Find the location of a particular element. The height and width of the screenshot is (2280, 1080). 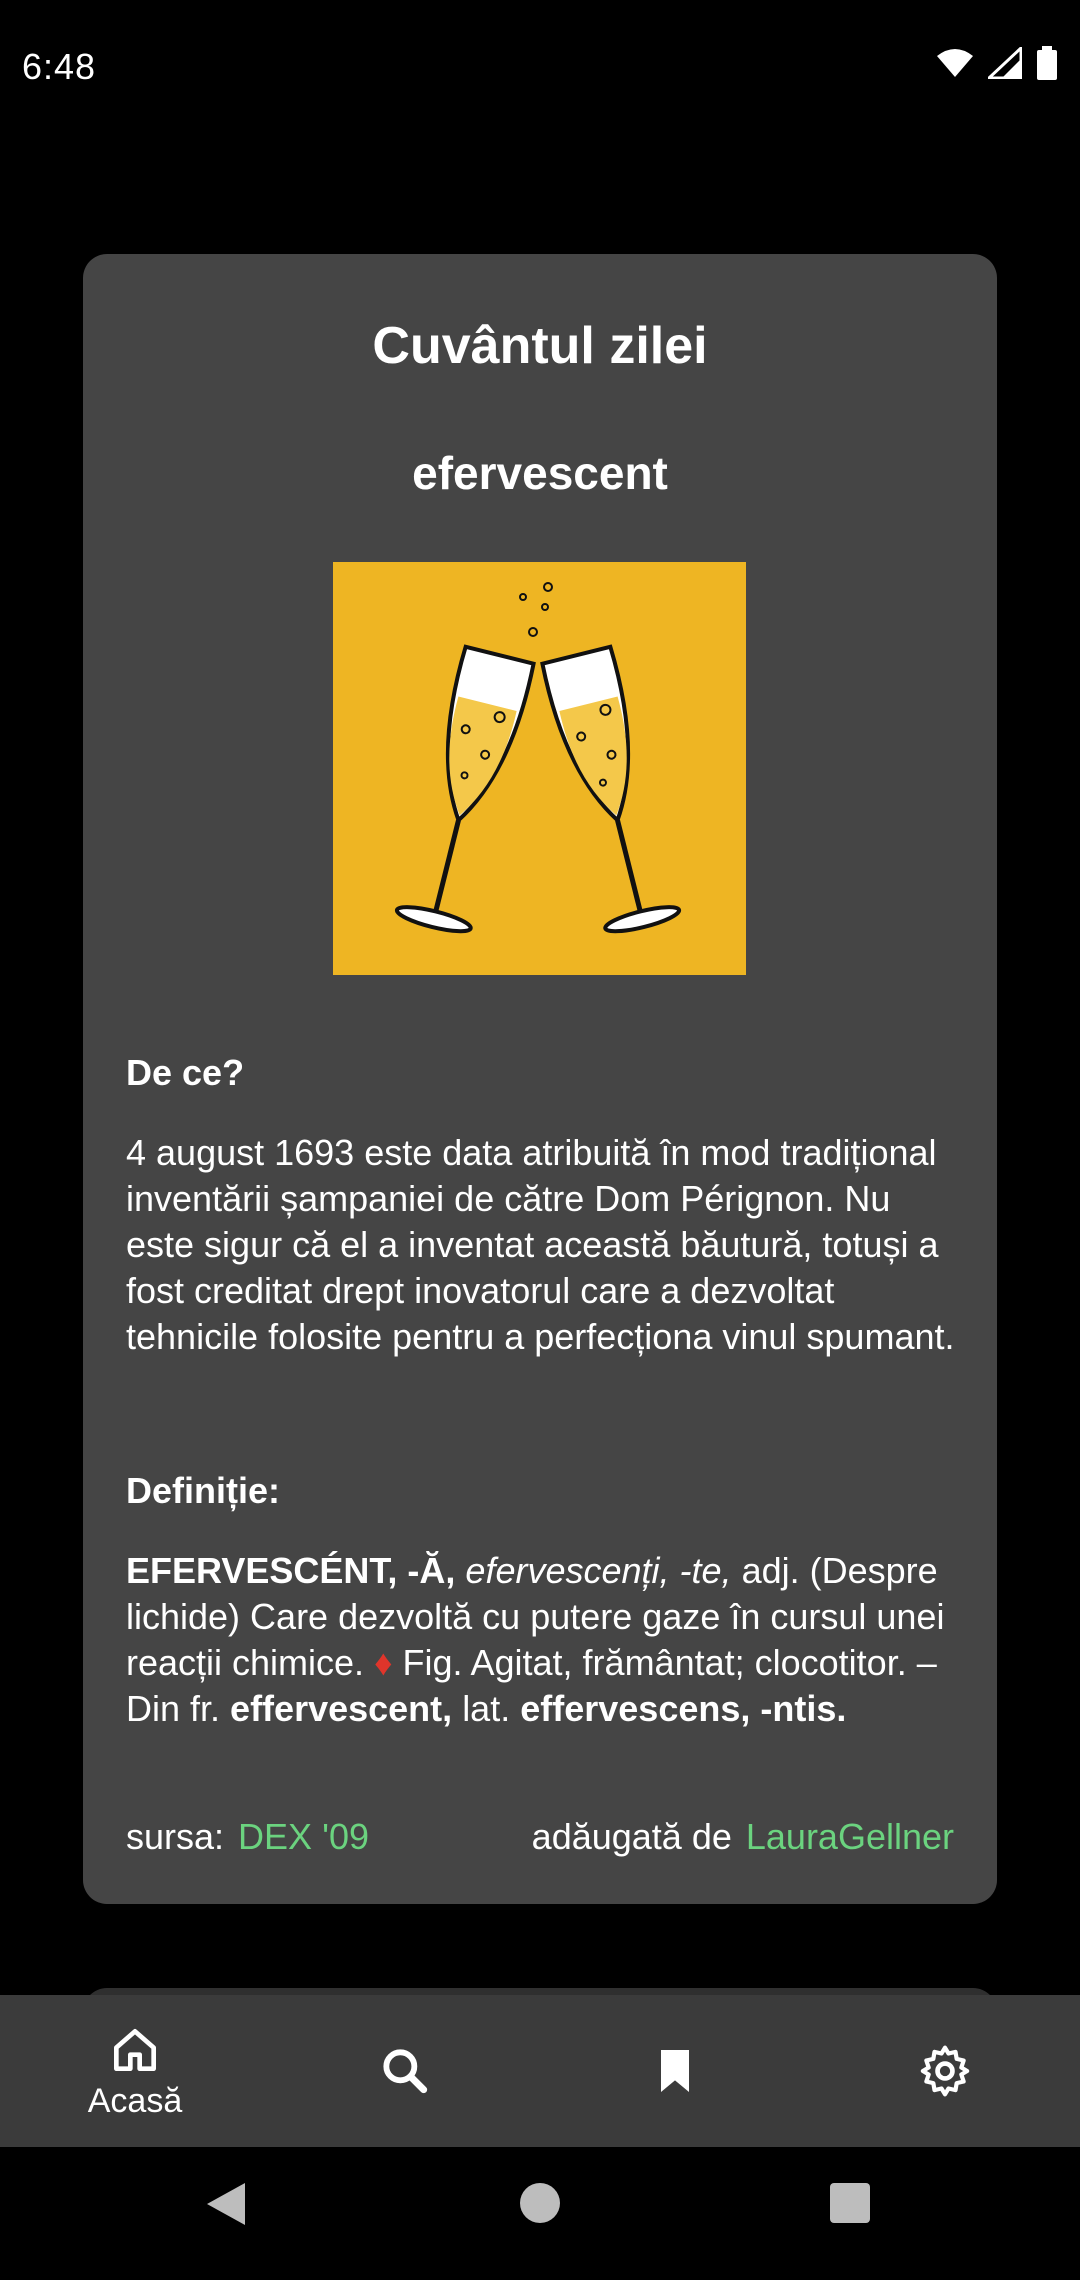

nav-settings is located at coordinates (945, 2071).